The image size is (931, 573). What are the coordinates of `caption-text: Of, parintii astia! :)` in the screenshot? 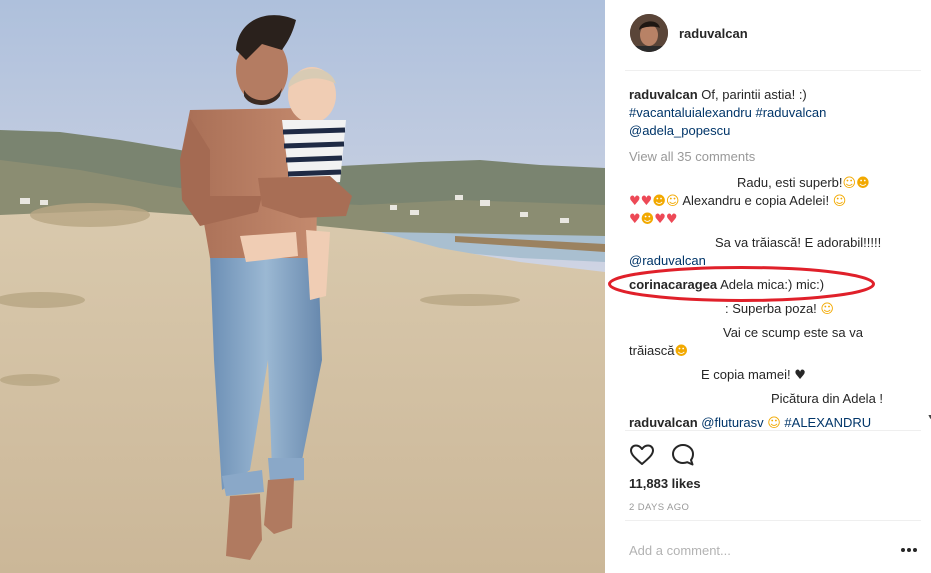 It's located at (754, 94).